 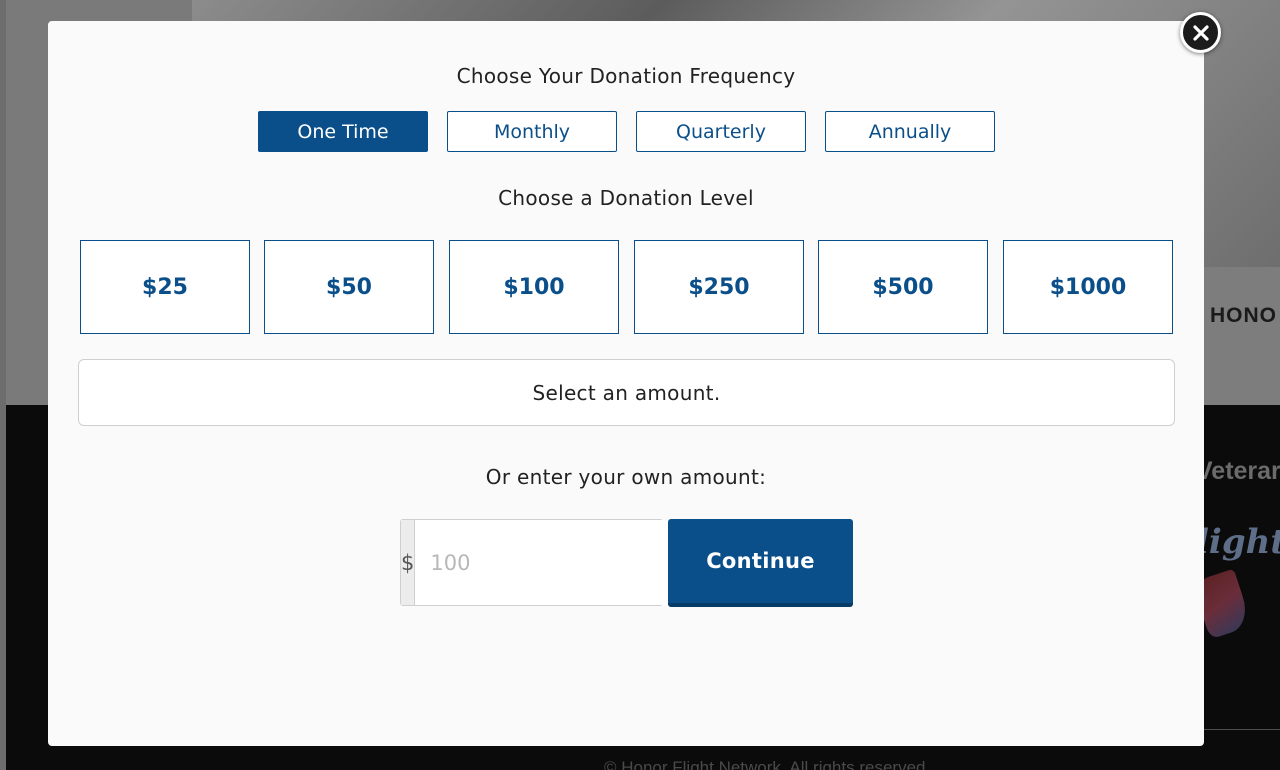 I want to click on custom-amount-input, so click(x=557, y=562).